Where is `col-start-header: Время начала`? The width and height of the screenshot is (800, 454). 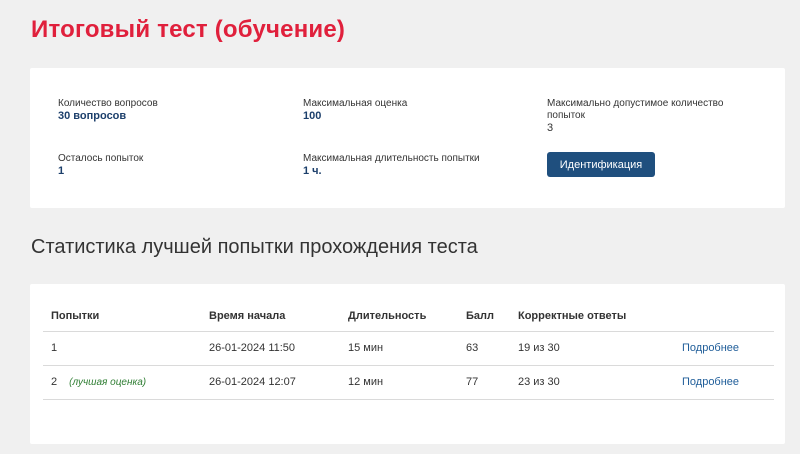 col-start-header: Время начала is located at coordinates (270, 316).